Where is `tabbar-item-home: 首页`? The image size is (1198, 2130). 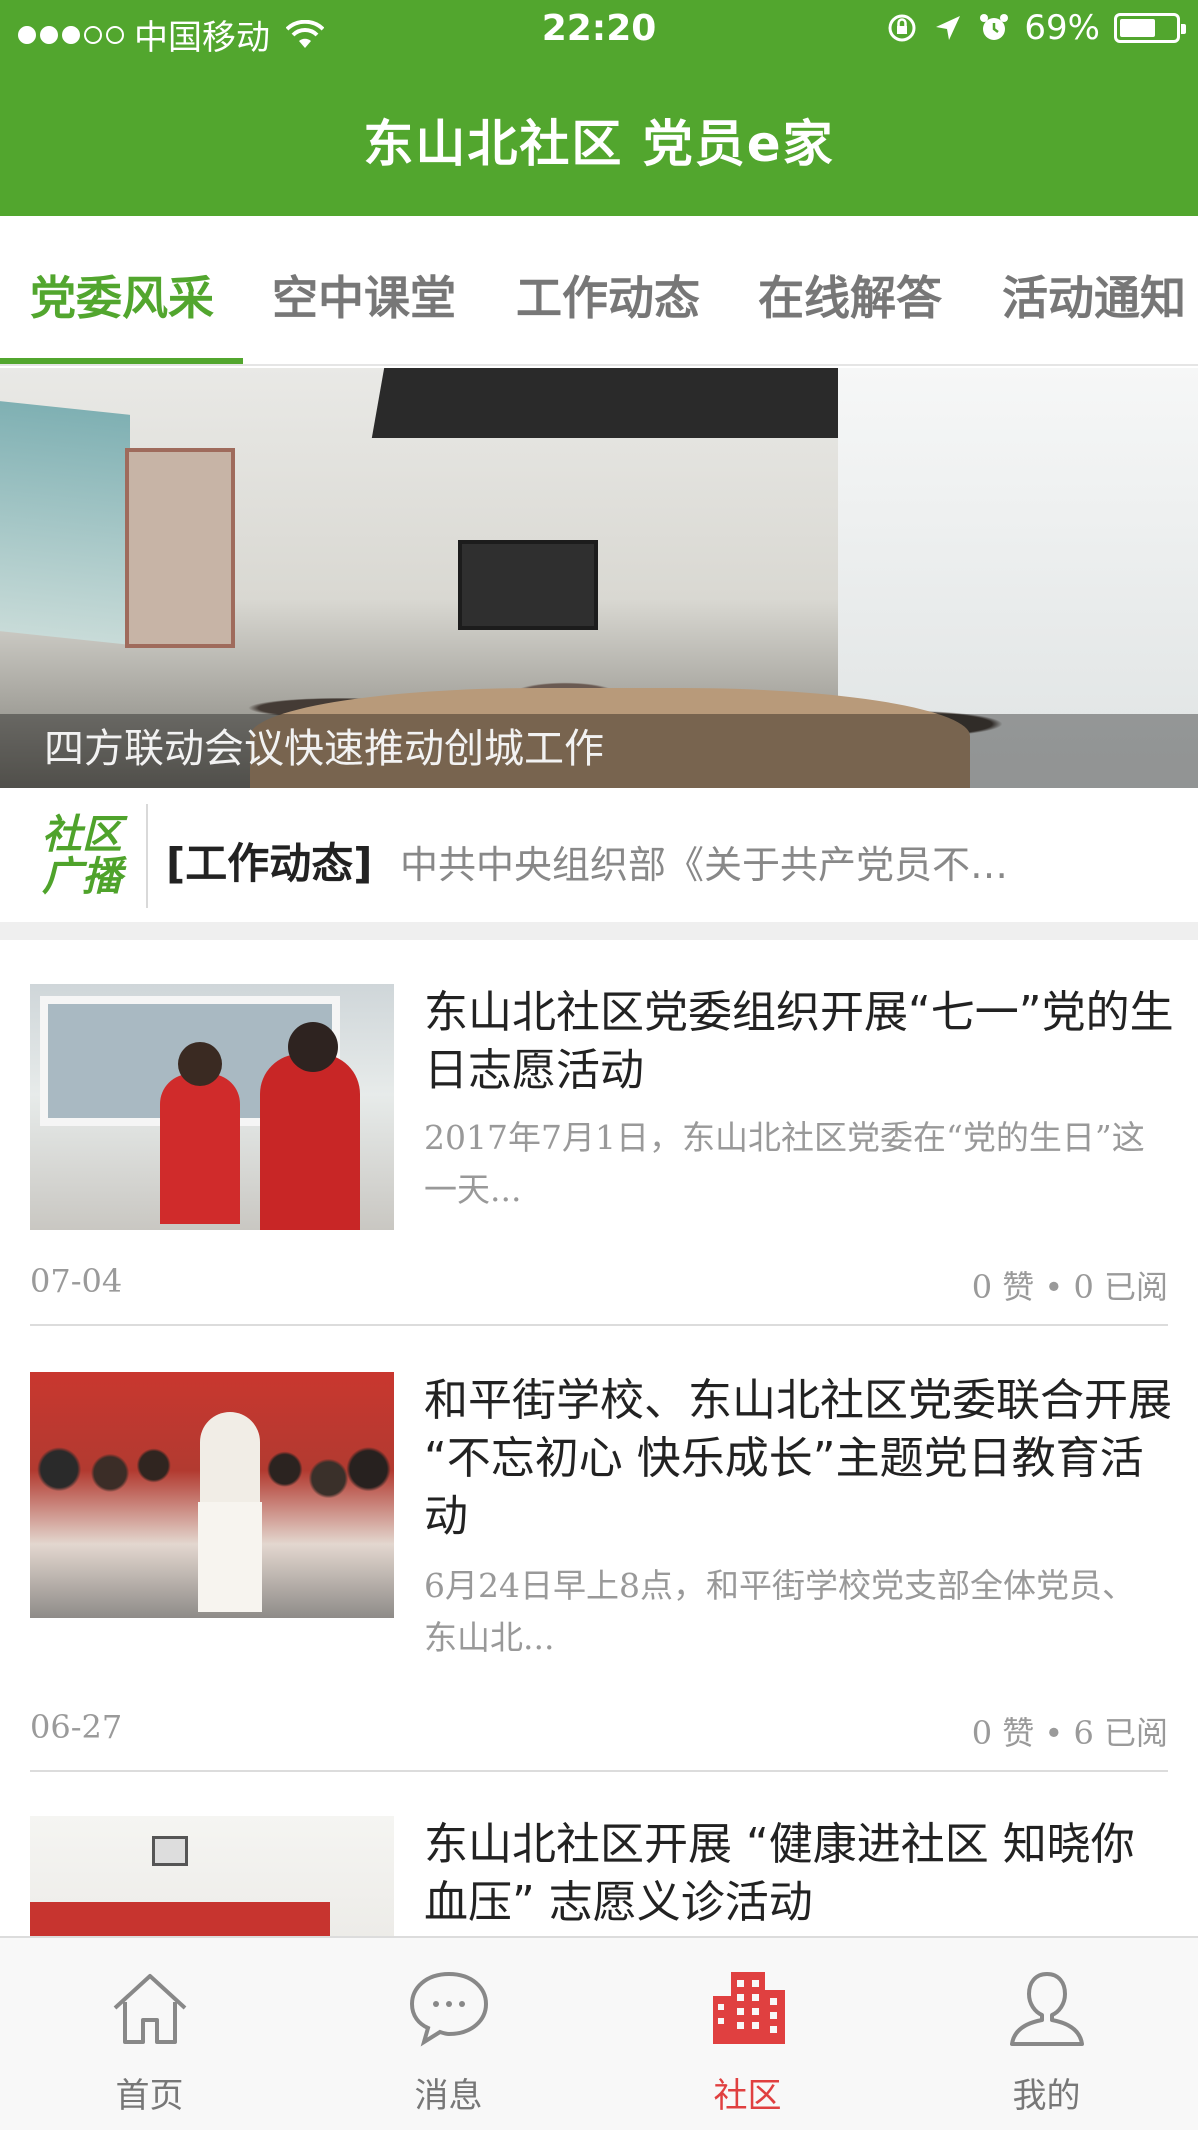 tabbar-item-home: 首页 is located at coordinates (149, 2034).